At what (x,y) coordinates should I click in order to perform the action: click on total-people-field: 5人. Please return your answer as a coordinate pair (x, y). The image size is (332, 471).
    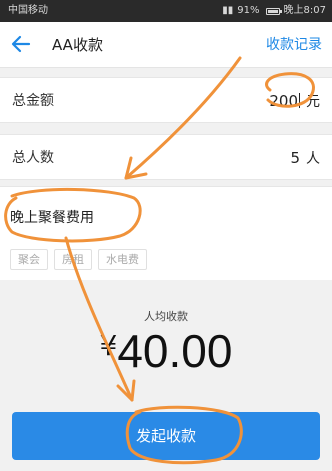
    Looking at the image, I should click on (305, 158).